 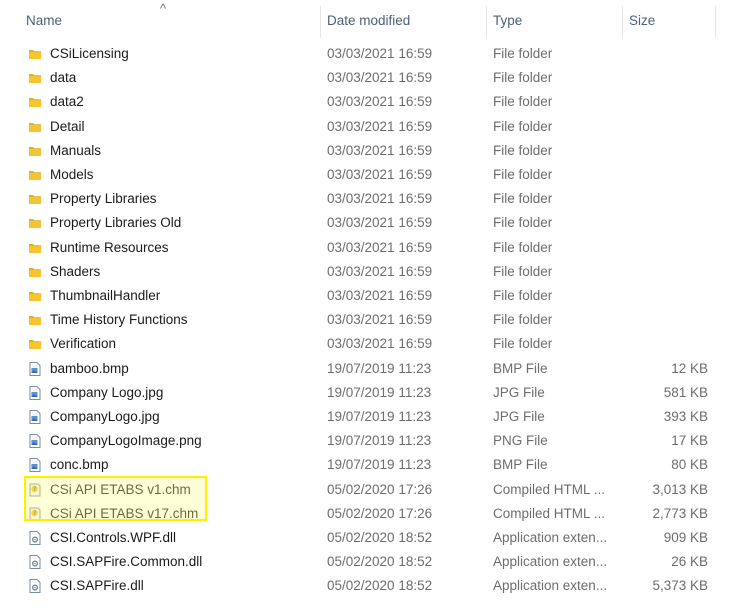 I want to click on highlight-box, so click(x=115, y=498).